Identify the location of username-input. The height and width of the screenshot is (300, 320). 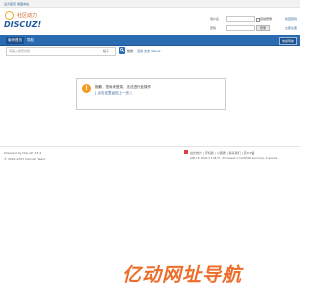
(240, 19).